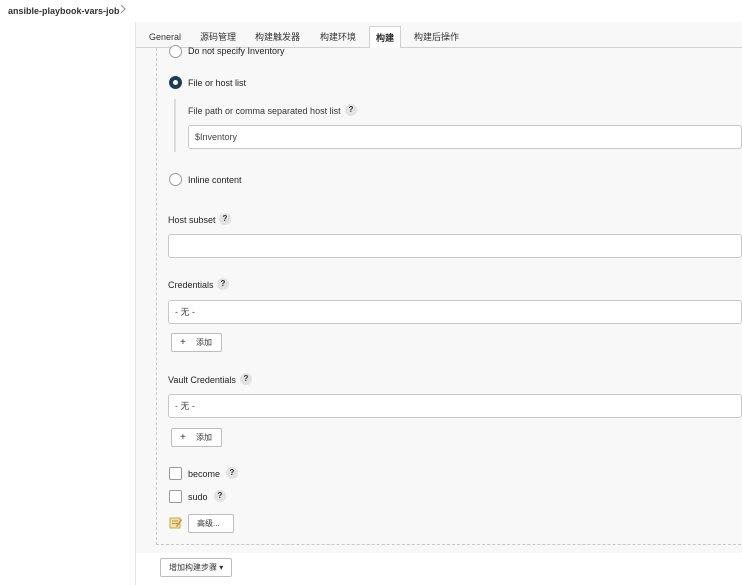 This screenshot has width=742, height=585. What do you see at coordinates (204, 342) in the screenshot?
I see `add-credentials-label: 添加` at bounding box center [204, 342].